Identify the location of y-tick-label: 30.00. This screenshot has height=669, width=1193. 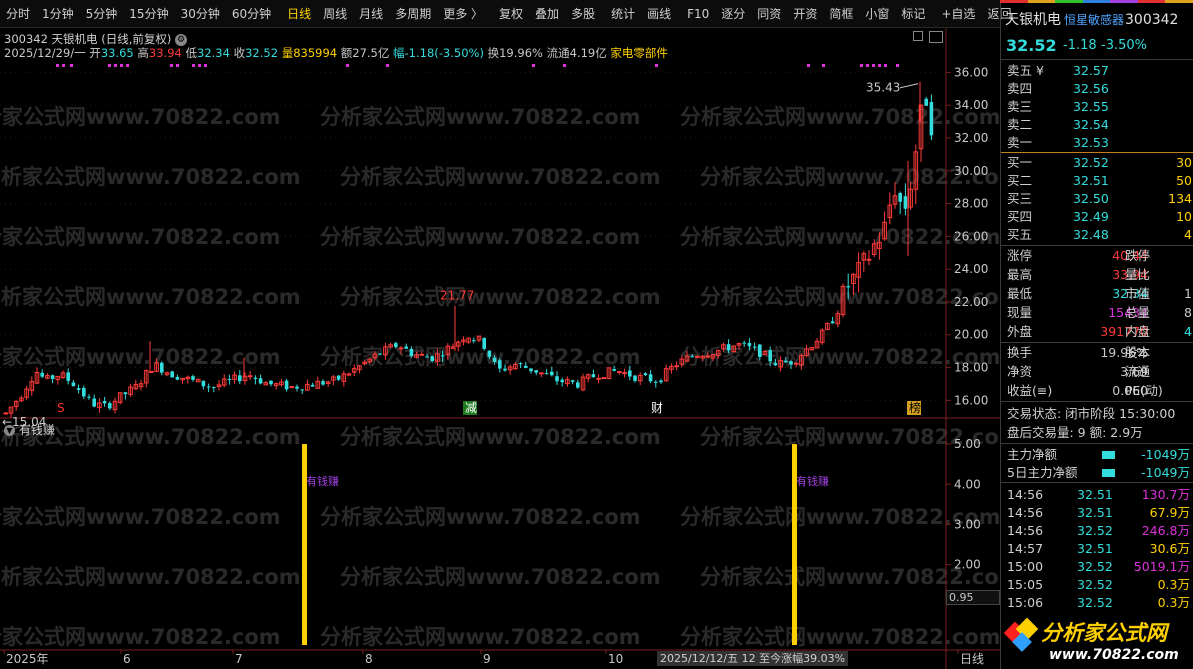
(971, 171).